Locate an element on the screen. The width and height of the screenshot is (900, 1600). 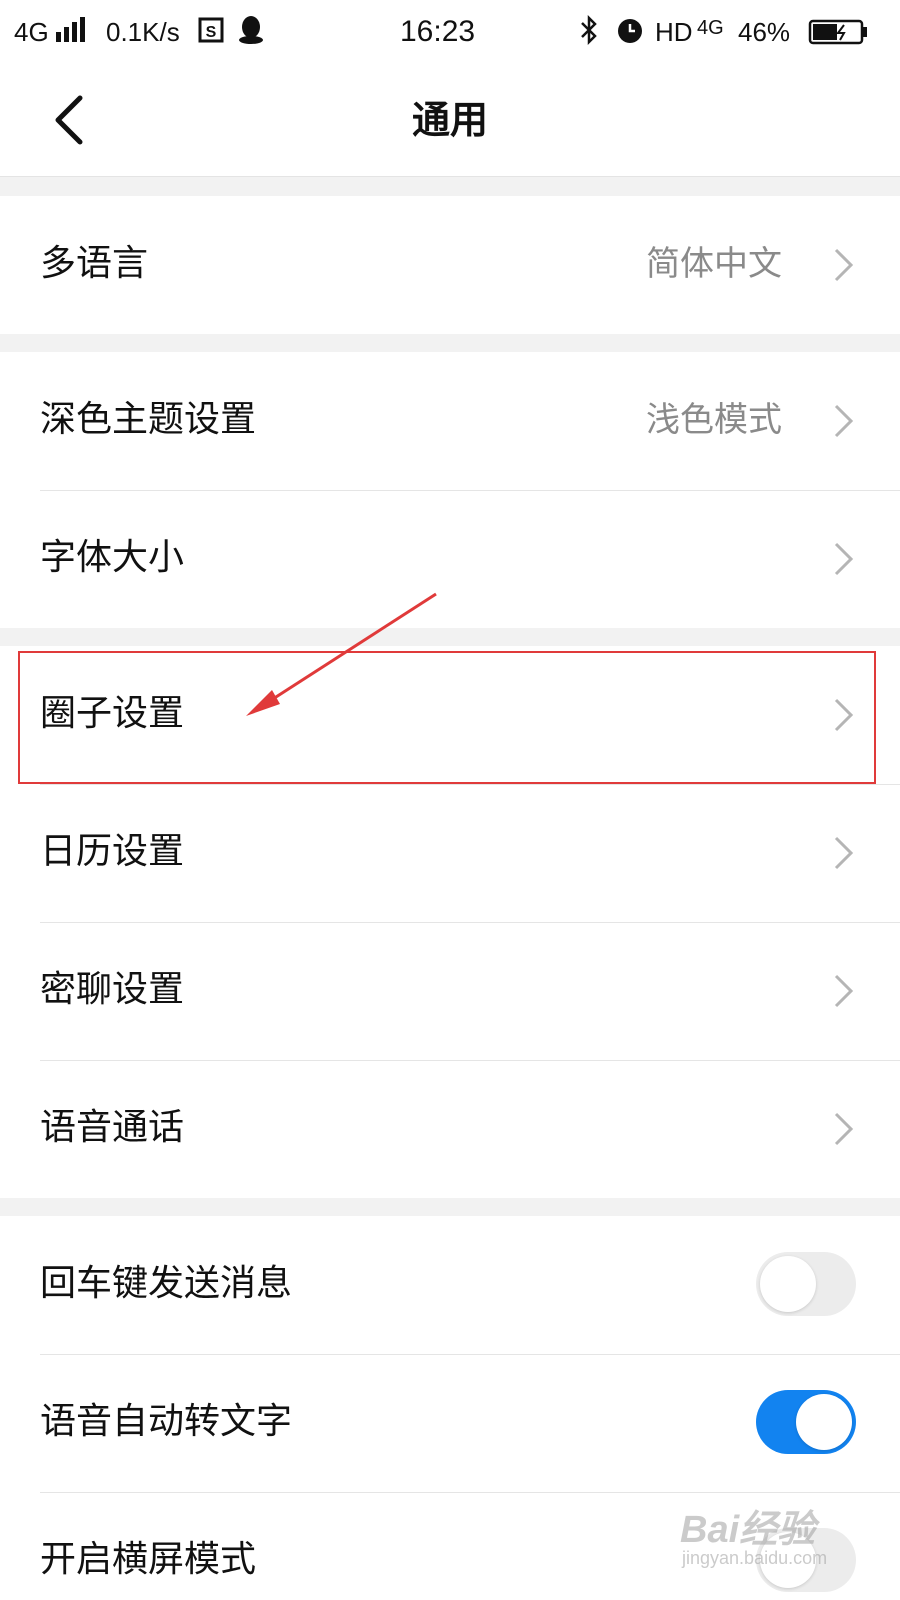
section-language: 多语言 简体中文 is located at coordinates (450, 265).